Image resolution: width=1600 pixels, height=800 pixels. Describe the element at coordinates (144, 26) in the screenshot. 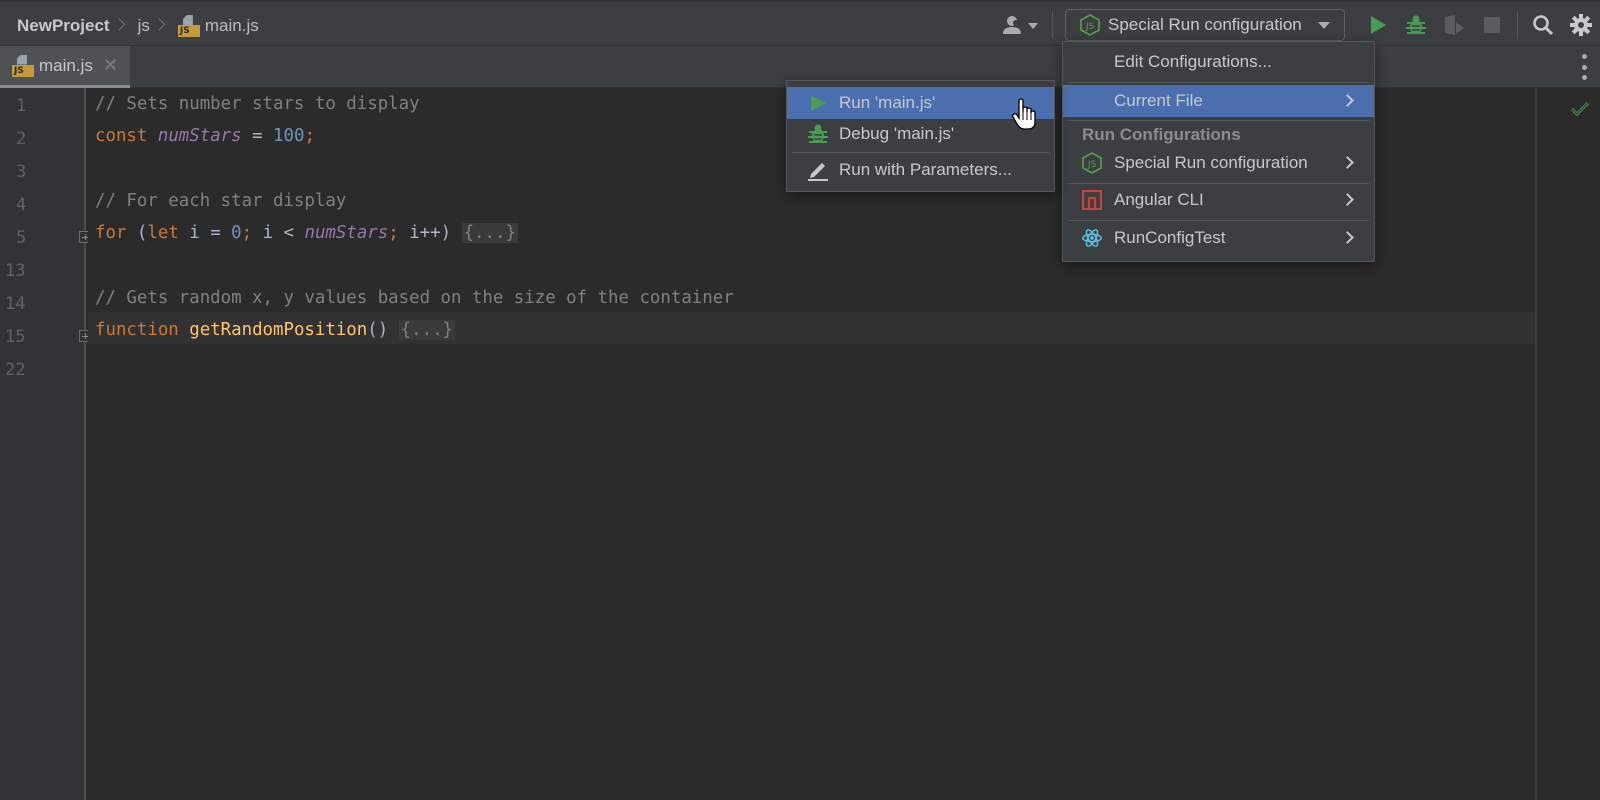

I see `breadcrumb-folder: js` at that location.